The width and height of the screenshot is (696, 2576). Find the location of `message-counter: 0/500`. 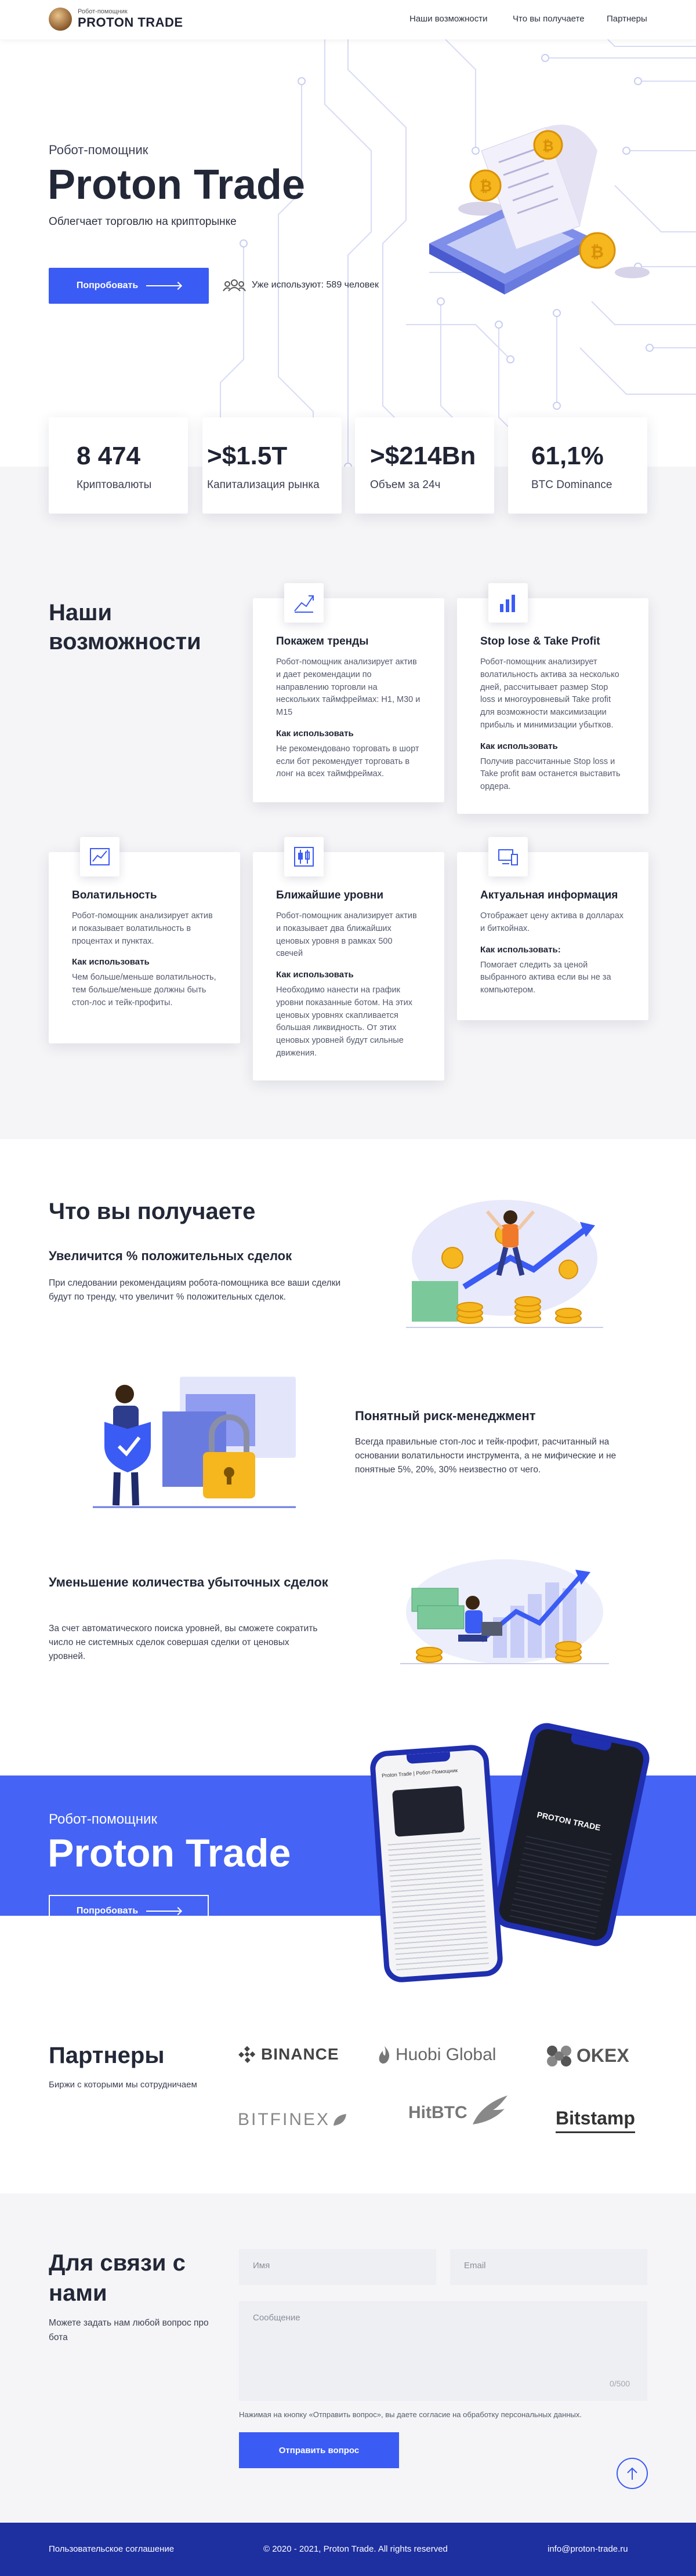

message-counter: 0/500 is located at coordinates (619, 2383).